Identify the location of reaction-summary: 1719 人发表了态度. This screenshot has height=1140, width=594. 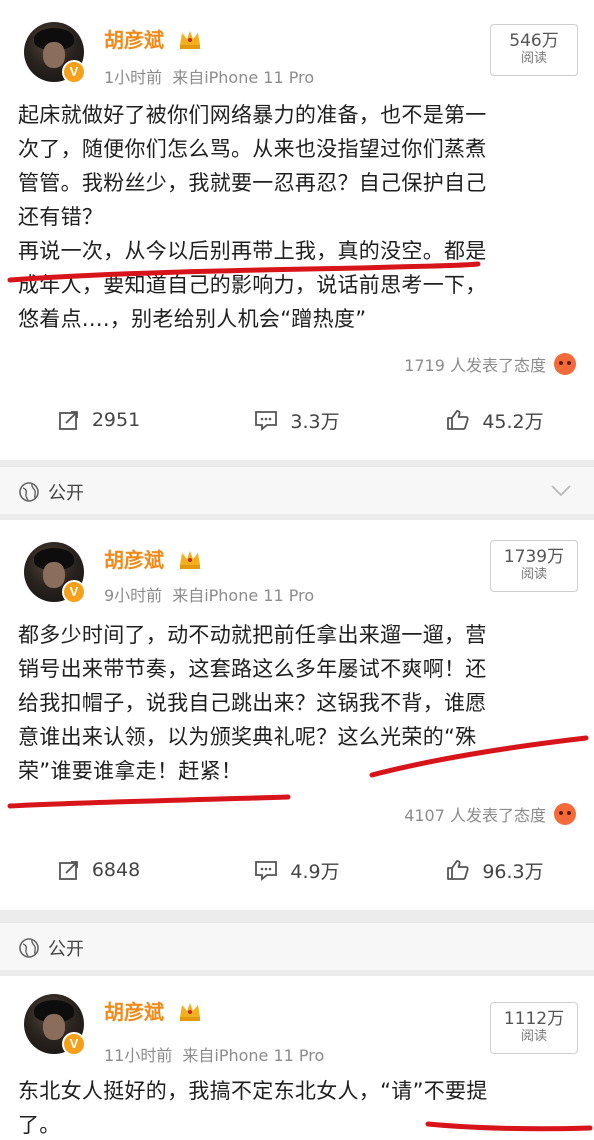
(490, 364).